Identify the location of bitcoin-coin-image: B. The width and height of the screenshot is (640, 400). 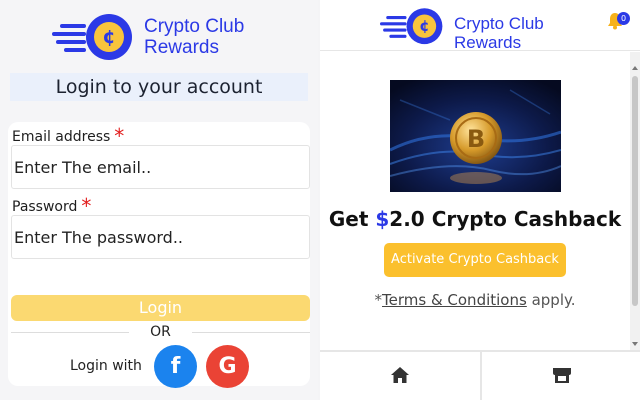
(475, 136).